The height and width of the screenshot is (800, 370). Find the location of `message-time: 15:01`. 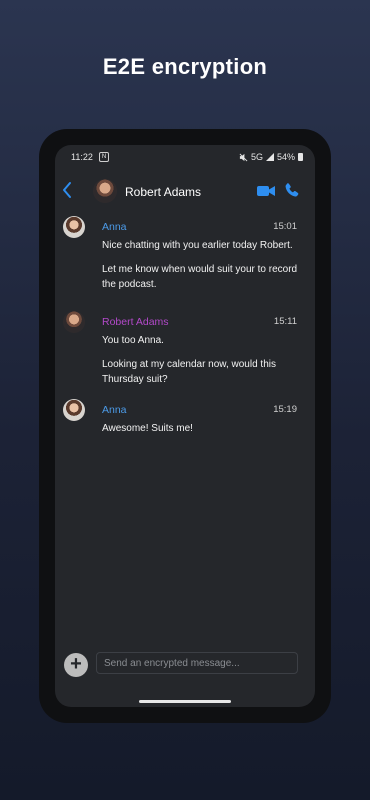

message-time: 15:01 is located at coordinates (285, 226).